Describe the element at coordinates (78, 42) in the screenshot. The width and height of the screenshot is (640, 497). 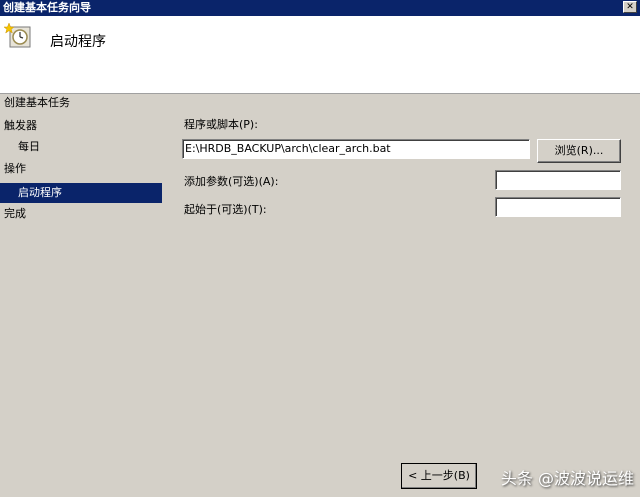
I see `page-title: 启动程序` at that location.